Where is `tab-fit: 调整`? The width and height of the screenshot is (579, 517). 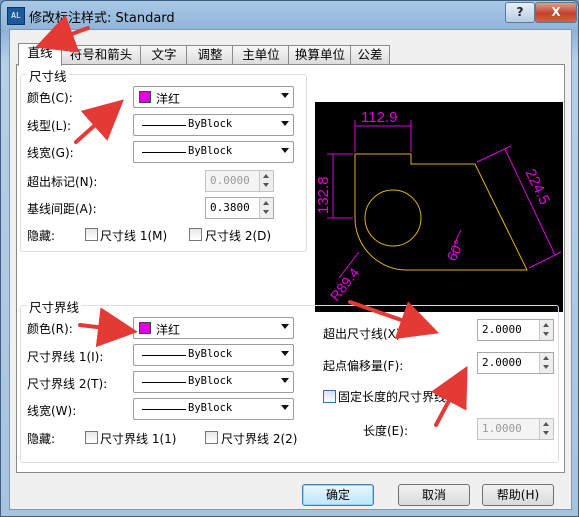 tab-fit: 调整 is located at coordinates (210, 54).